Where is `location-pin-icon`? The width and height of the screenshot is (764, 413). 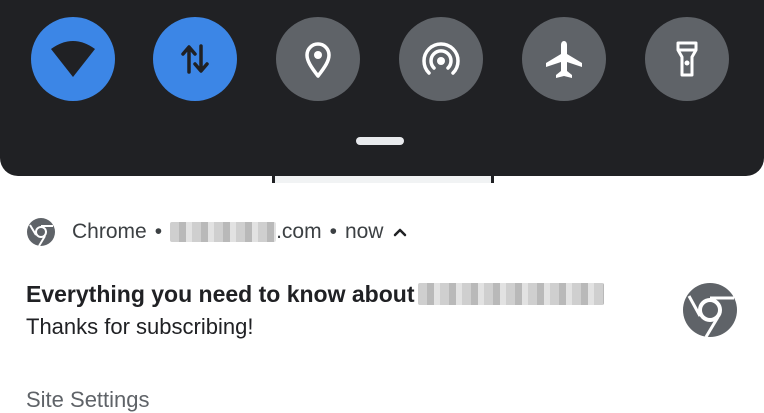
location-pin-icon is located at coordinates (318, 60).